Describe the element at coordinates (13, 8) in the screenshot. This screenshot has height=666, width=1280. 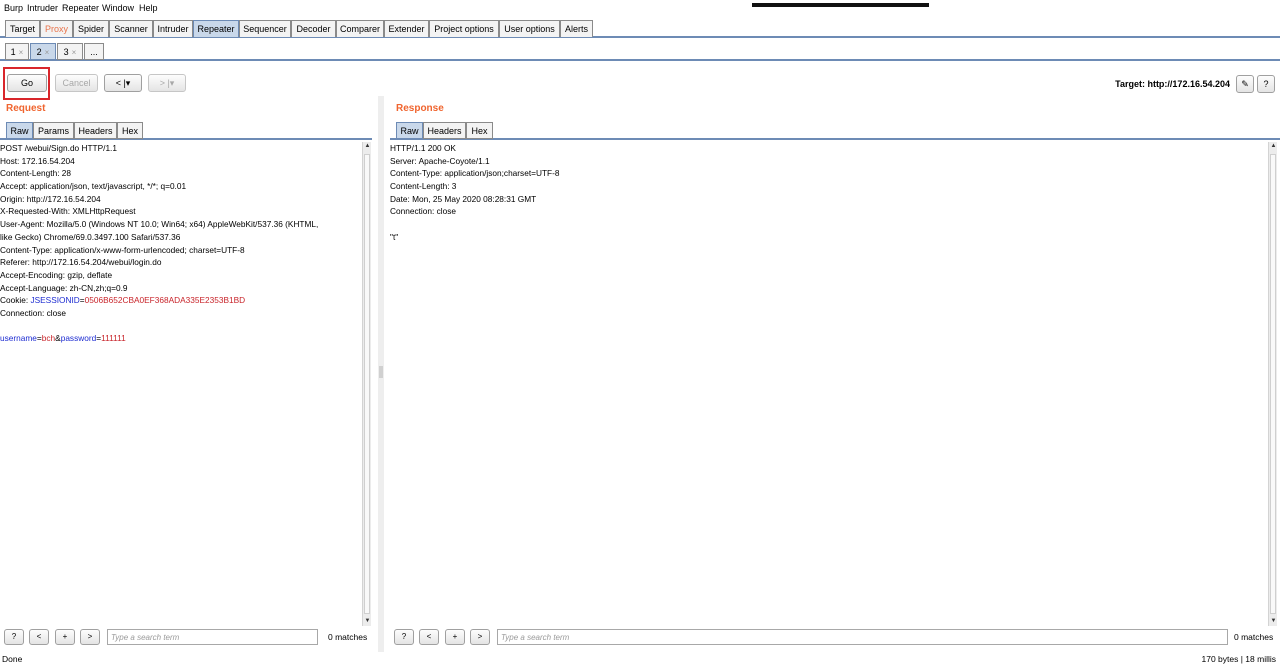
I see `menu-burp: Burp` at that location.